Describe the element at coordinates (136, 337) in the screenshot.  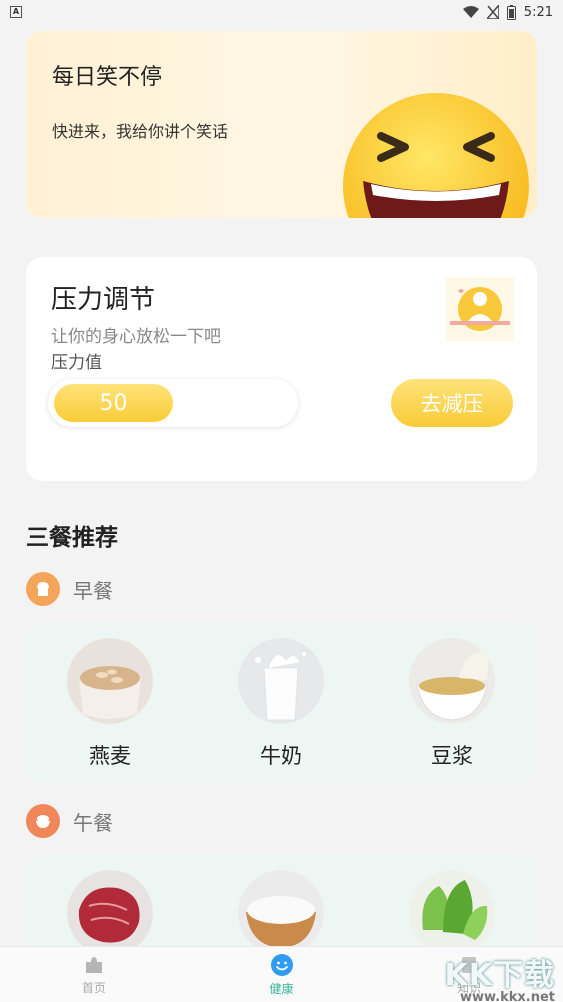
I see `stress-subtitle: 让你的身心放松一下吧` at that location.